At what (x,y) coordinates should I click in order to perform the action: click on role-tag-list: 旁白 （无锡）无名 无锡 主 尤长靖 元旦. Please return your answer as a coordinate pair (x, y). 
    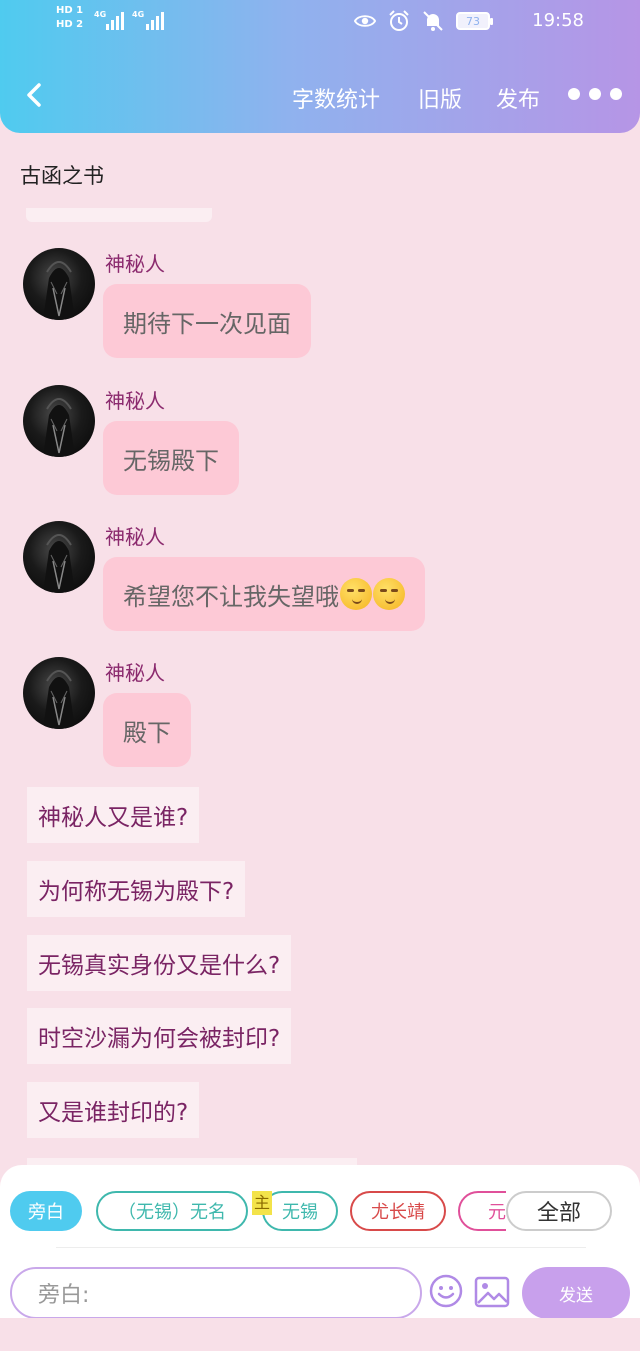
    Looking at the image, I should click on (258, 1211).